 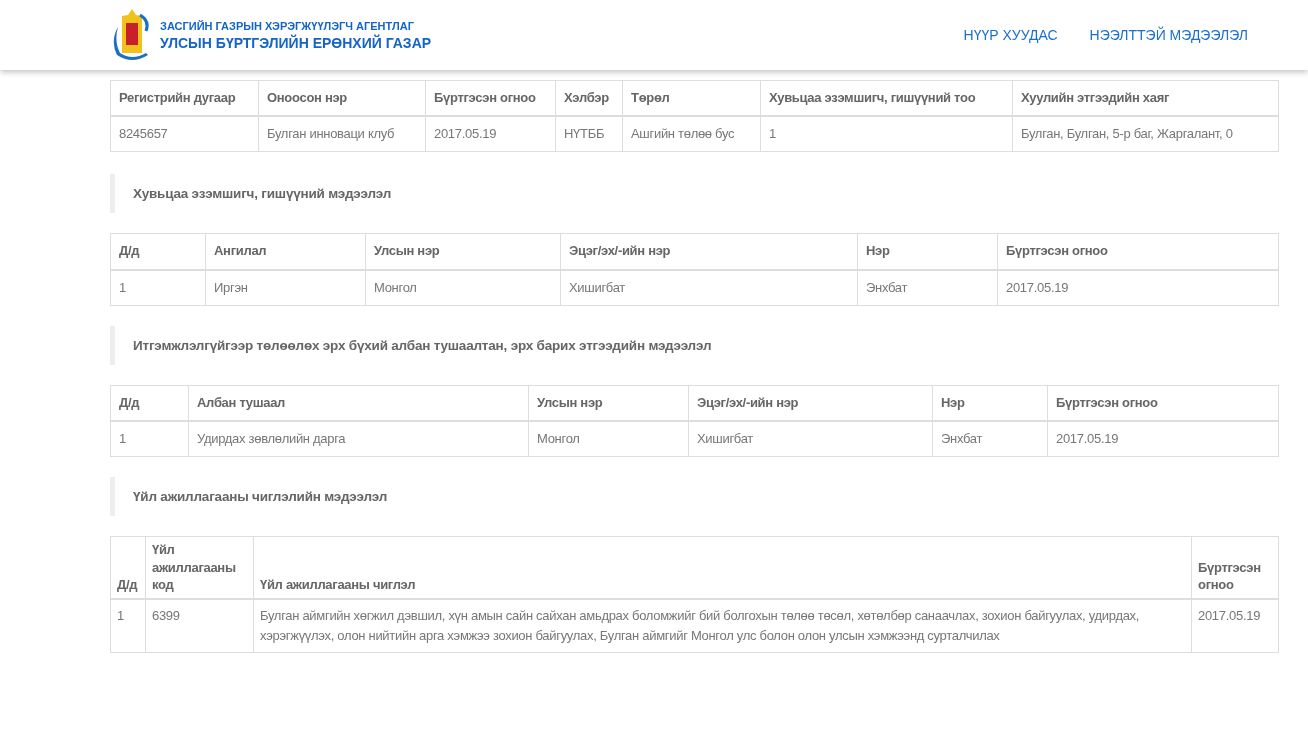 What do you see at coordinates (184, 98) in the screenshot?
I see `column-header: Регистрийн дугаар` at bounding box center [184, 98].